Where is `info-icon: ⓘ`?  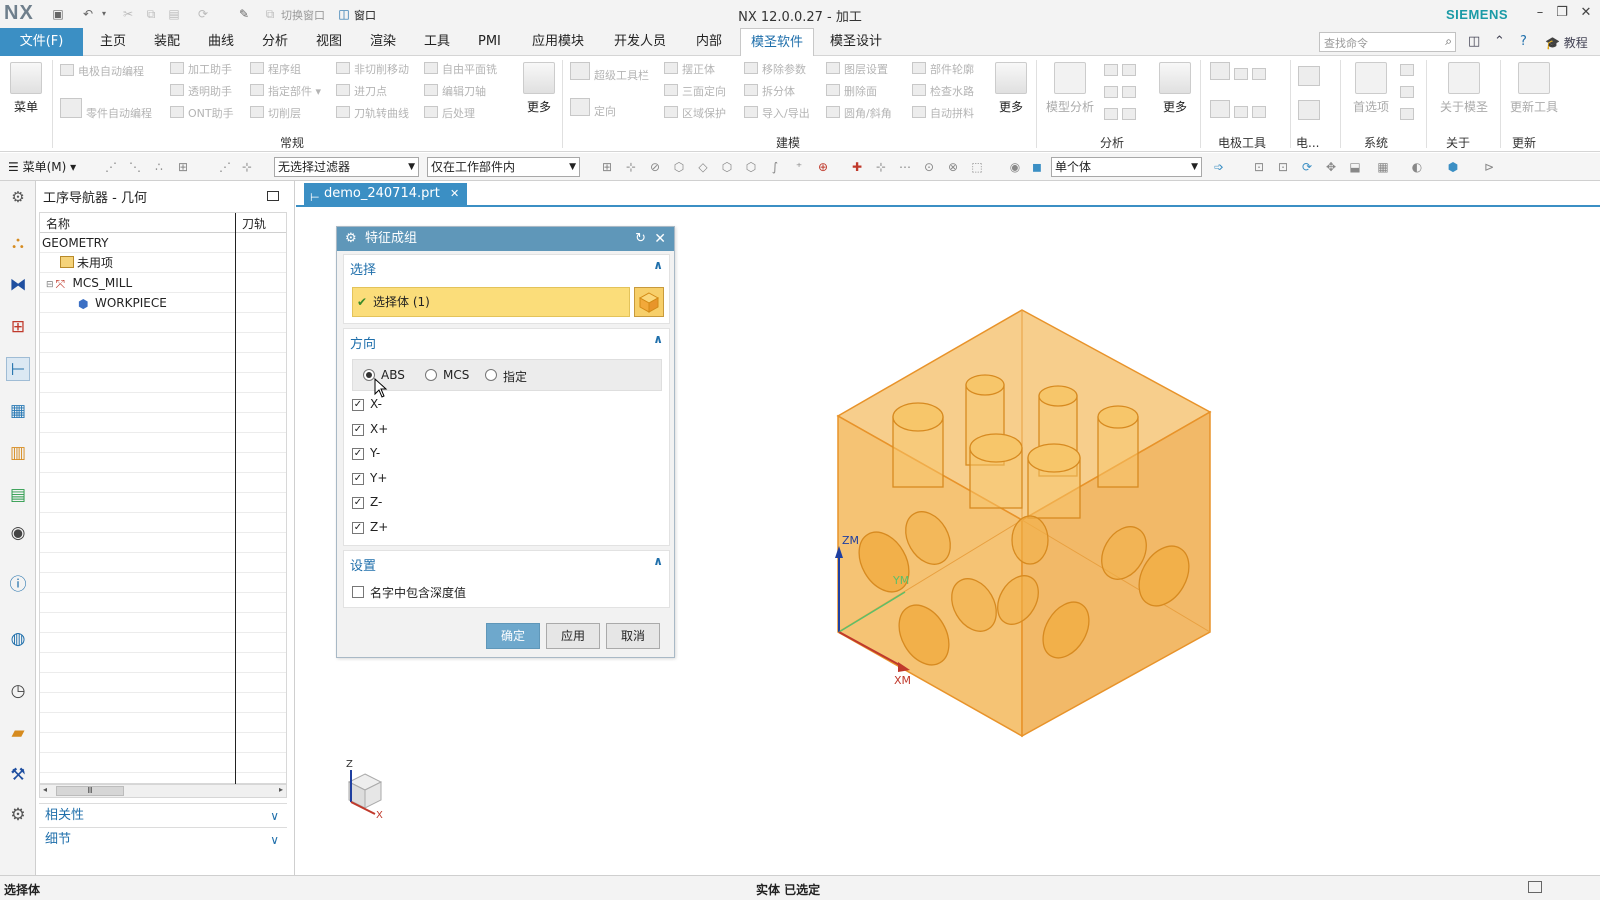 info-icon: ⓘ is located at coordinates (18, 585).